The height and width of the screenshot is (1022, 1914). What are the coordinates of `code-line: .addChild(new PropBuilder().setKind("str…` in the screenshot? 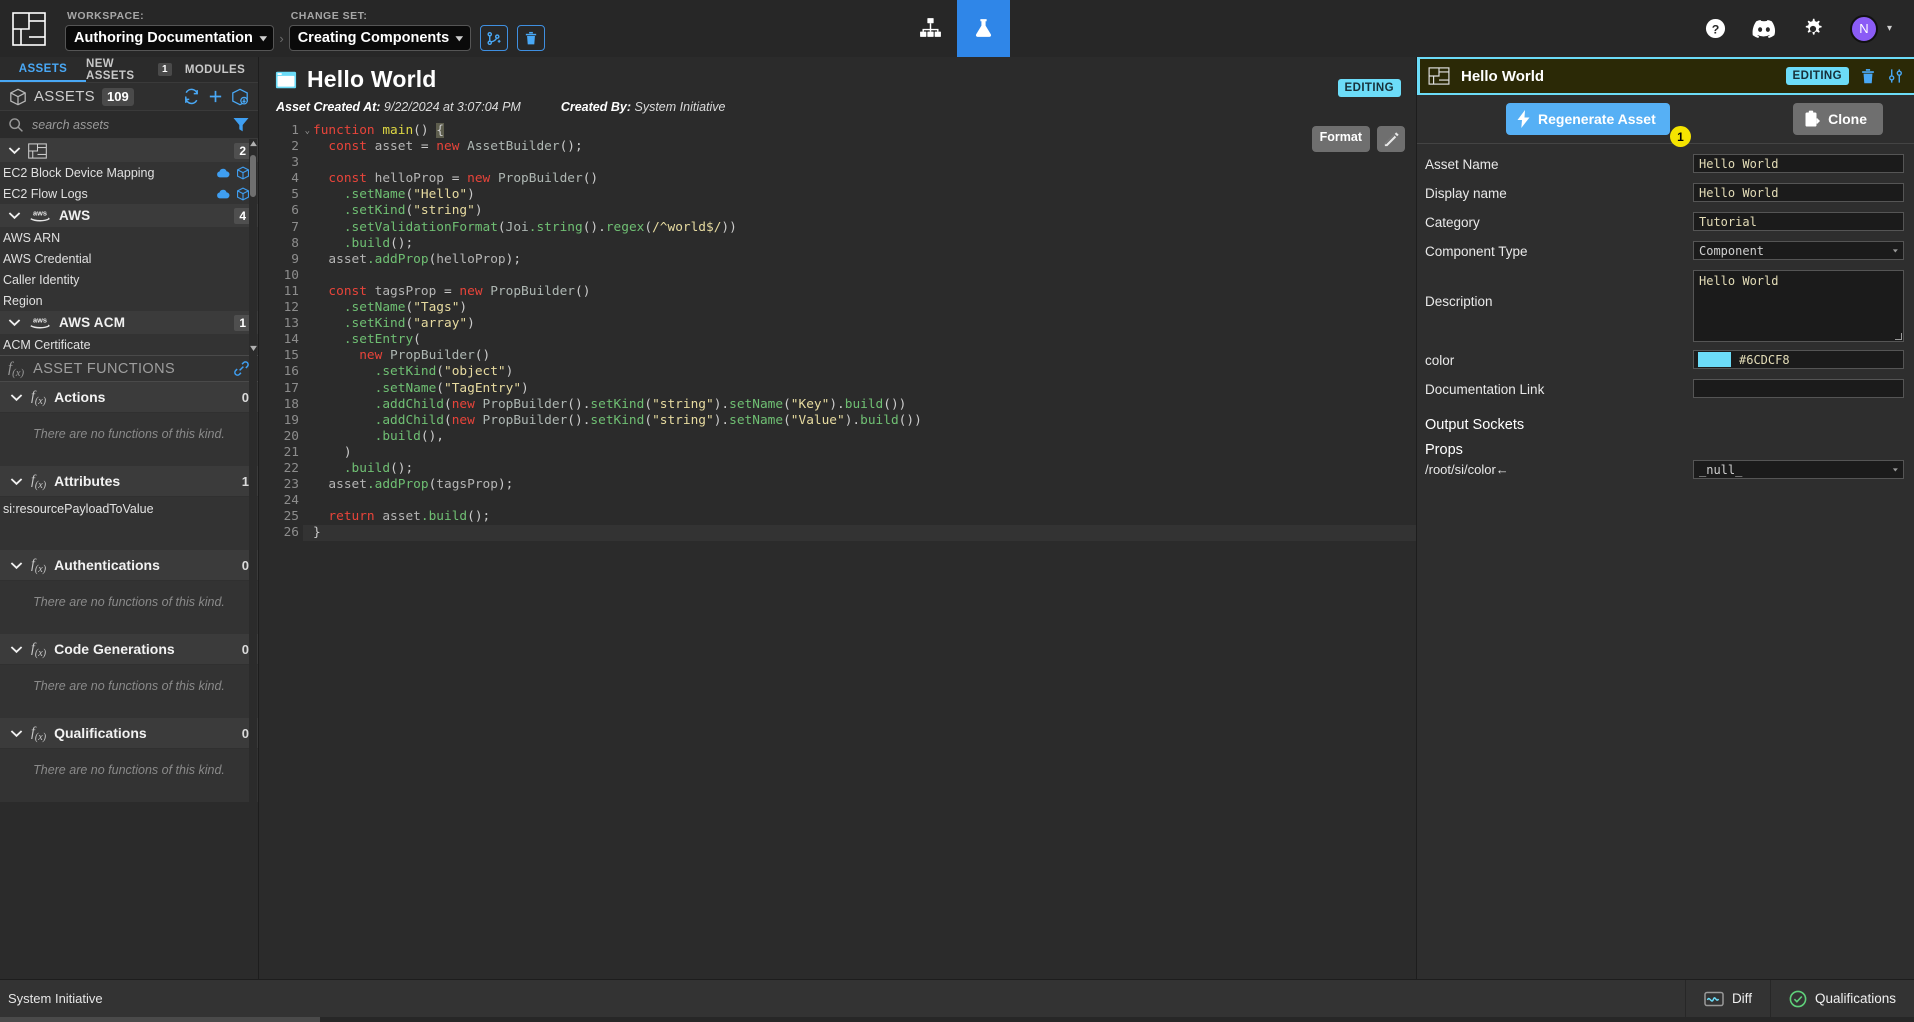 It's located at (648, 420).